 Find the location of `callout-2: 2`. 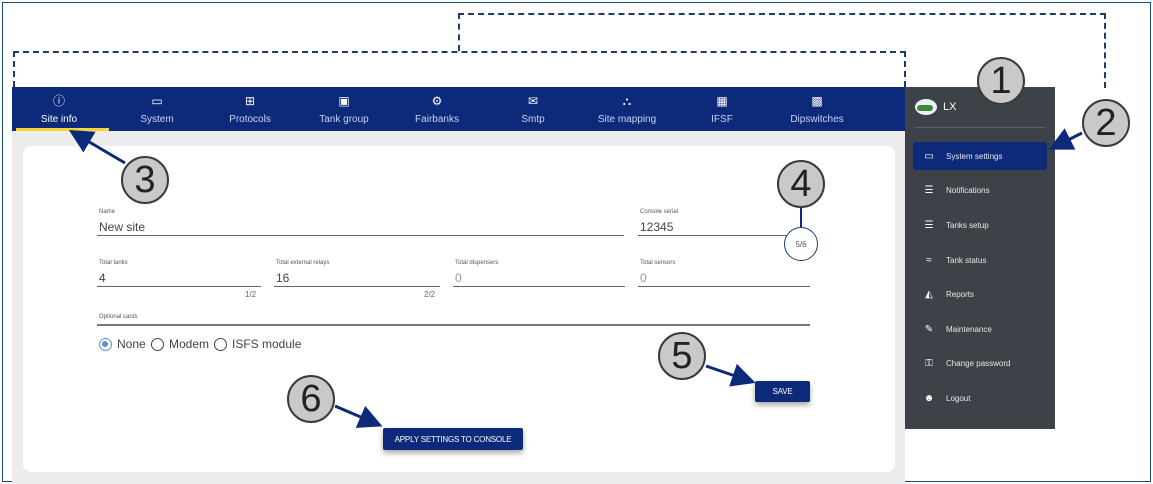

callout-2: 2 is located at coordinates (1106, 123).